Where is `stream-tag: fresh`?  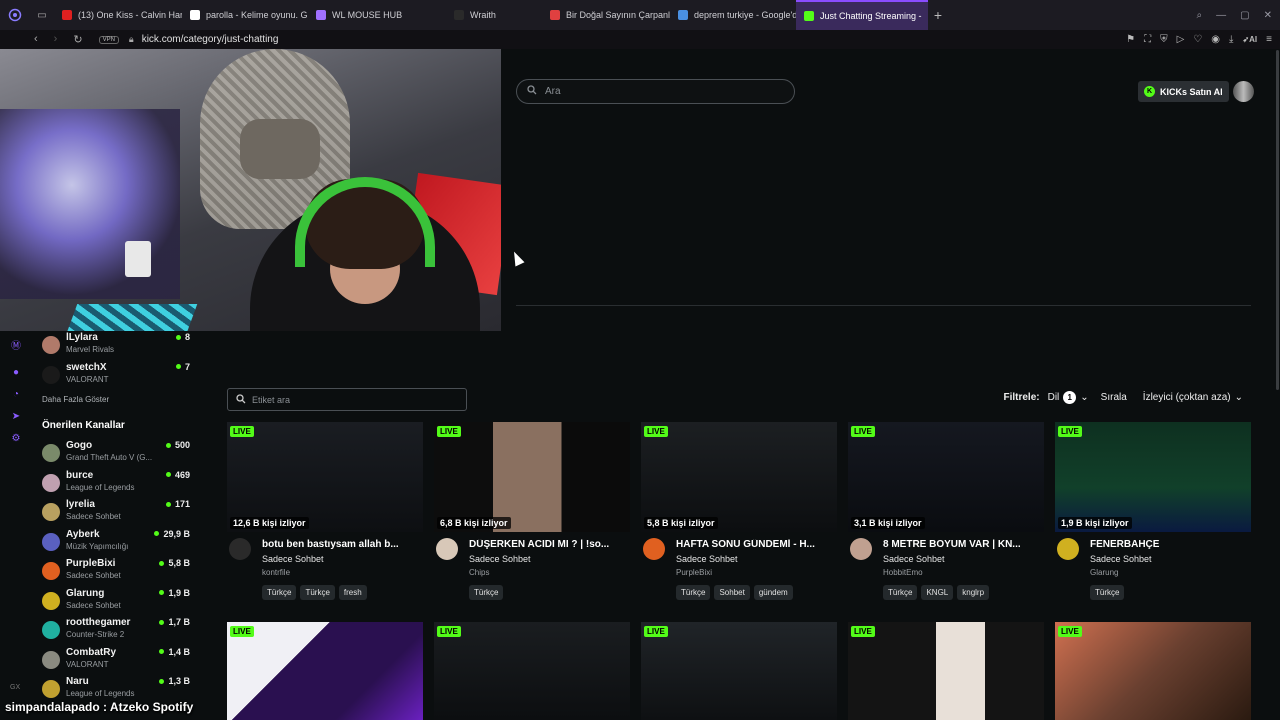 stream-tag: fresh is located at coordinates (352, 592).